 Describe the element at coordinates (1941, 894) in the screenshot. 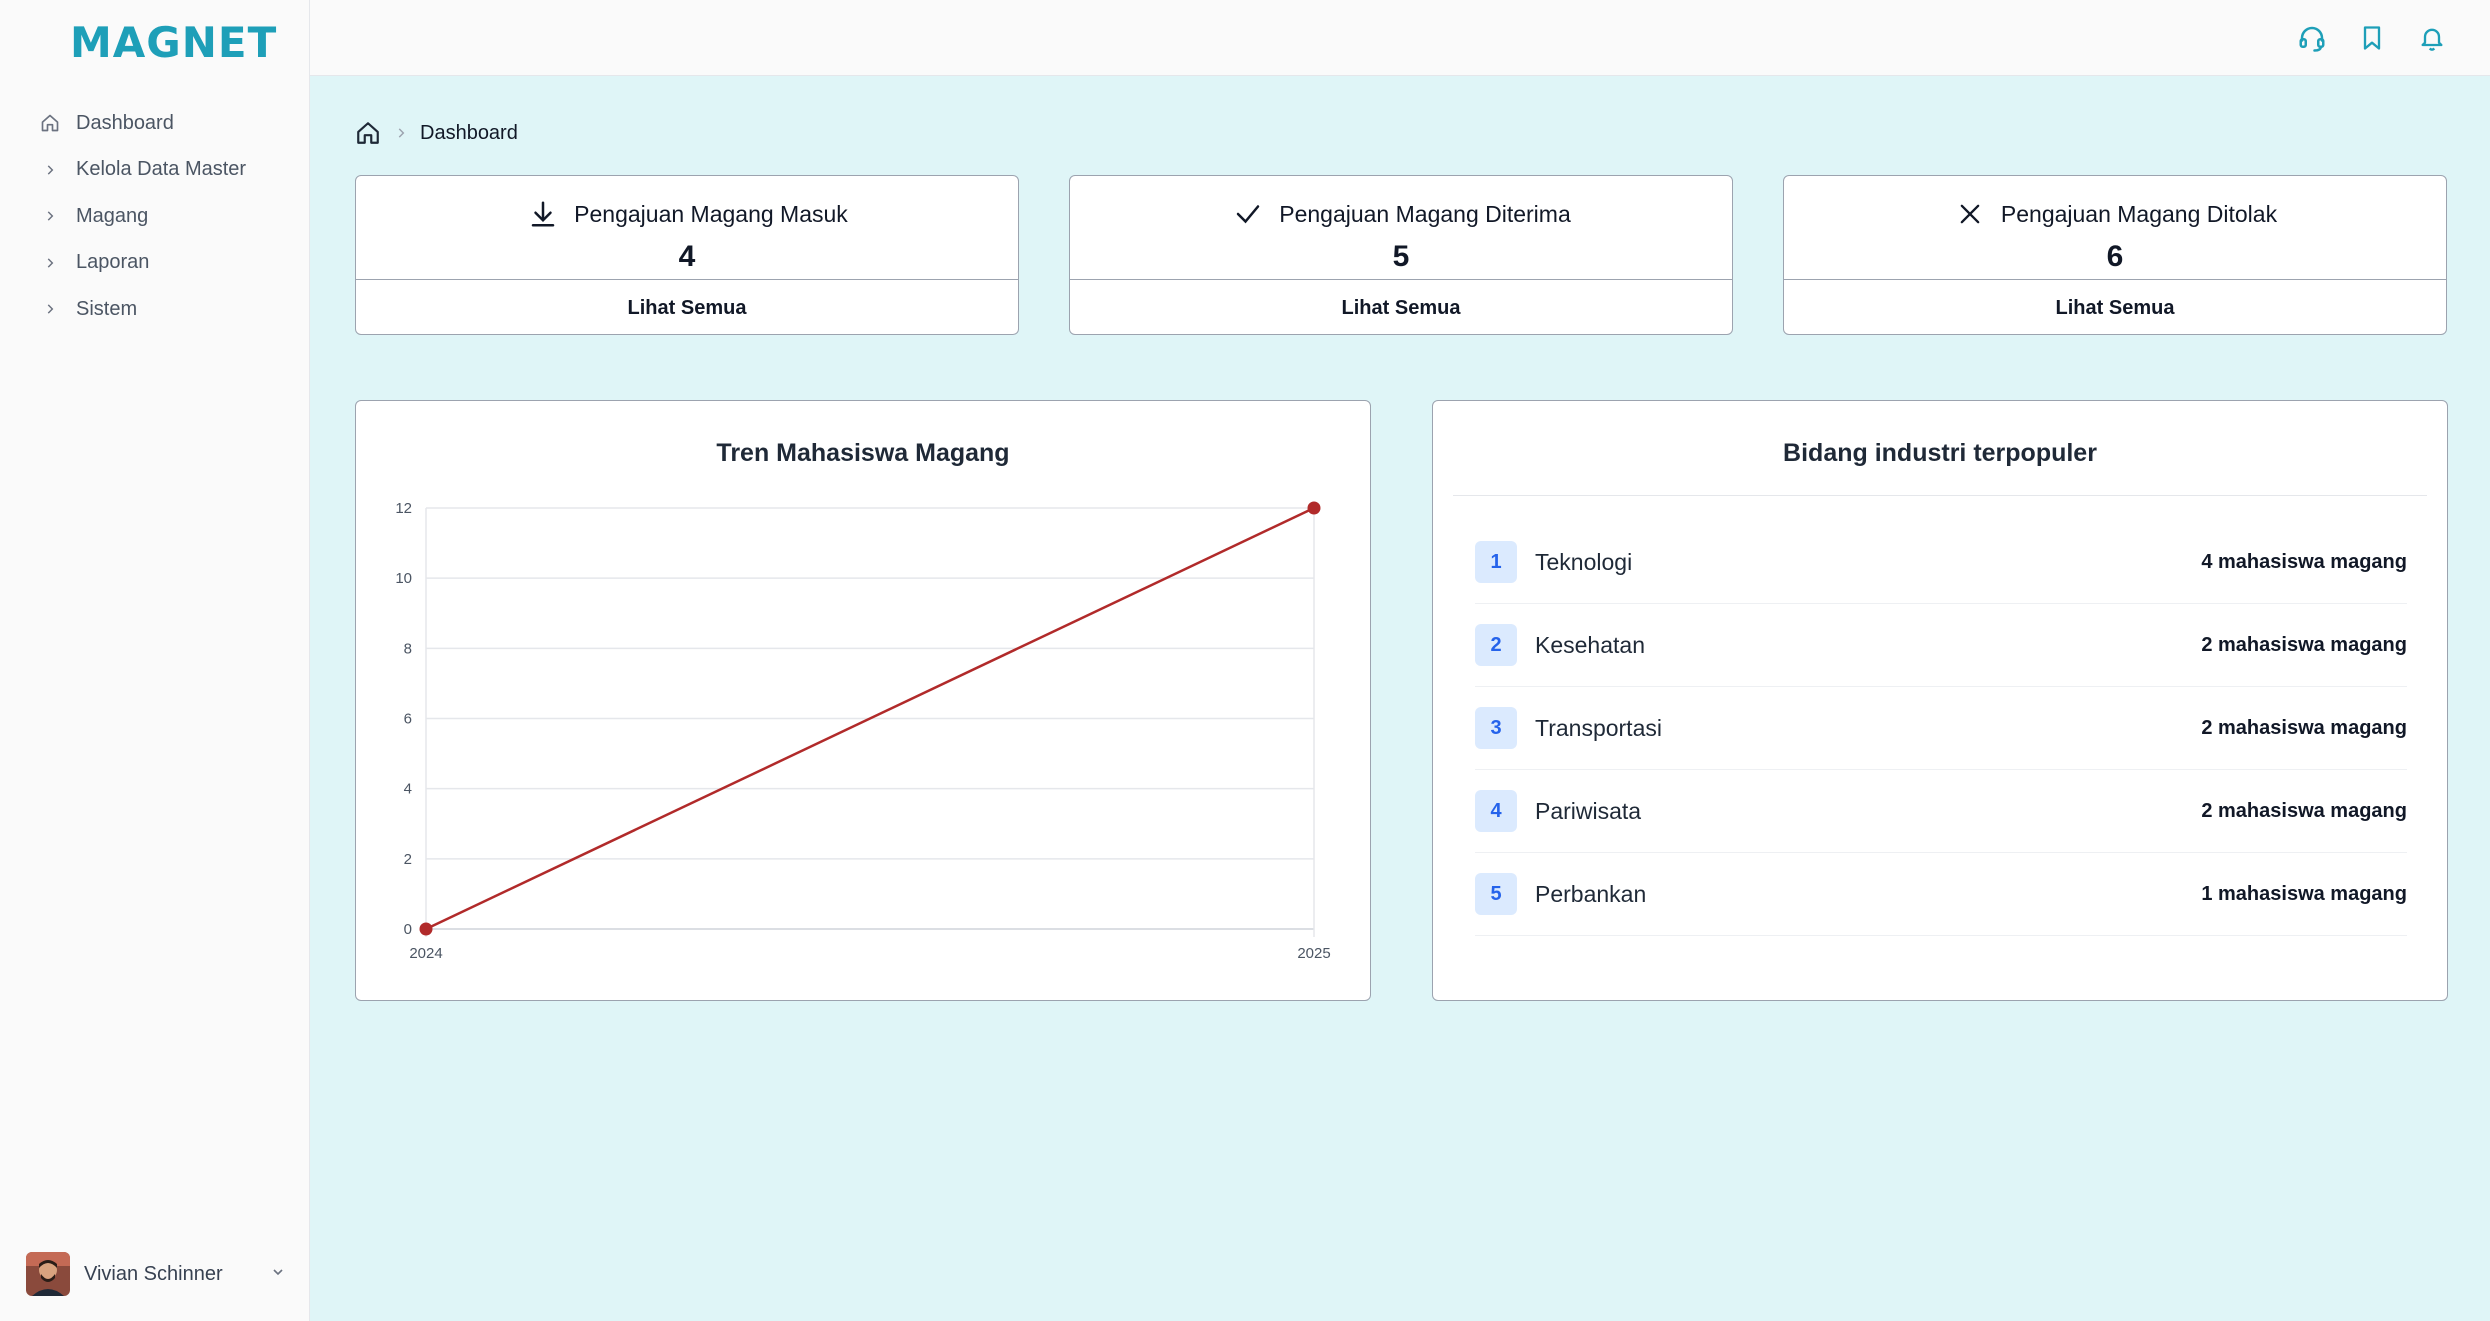

I see `list-item: 5 Perbankan 1 mahasiswa magang` at that location.